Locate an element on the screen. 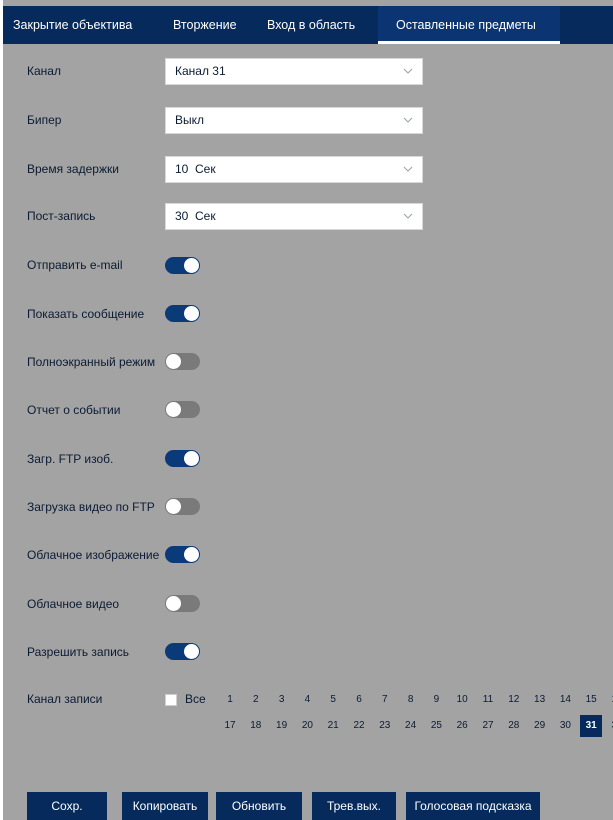 Image resolution: width=613 pixels, height=820 pixels. all-channels-label: Все is located at coordinates (195, 699).